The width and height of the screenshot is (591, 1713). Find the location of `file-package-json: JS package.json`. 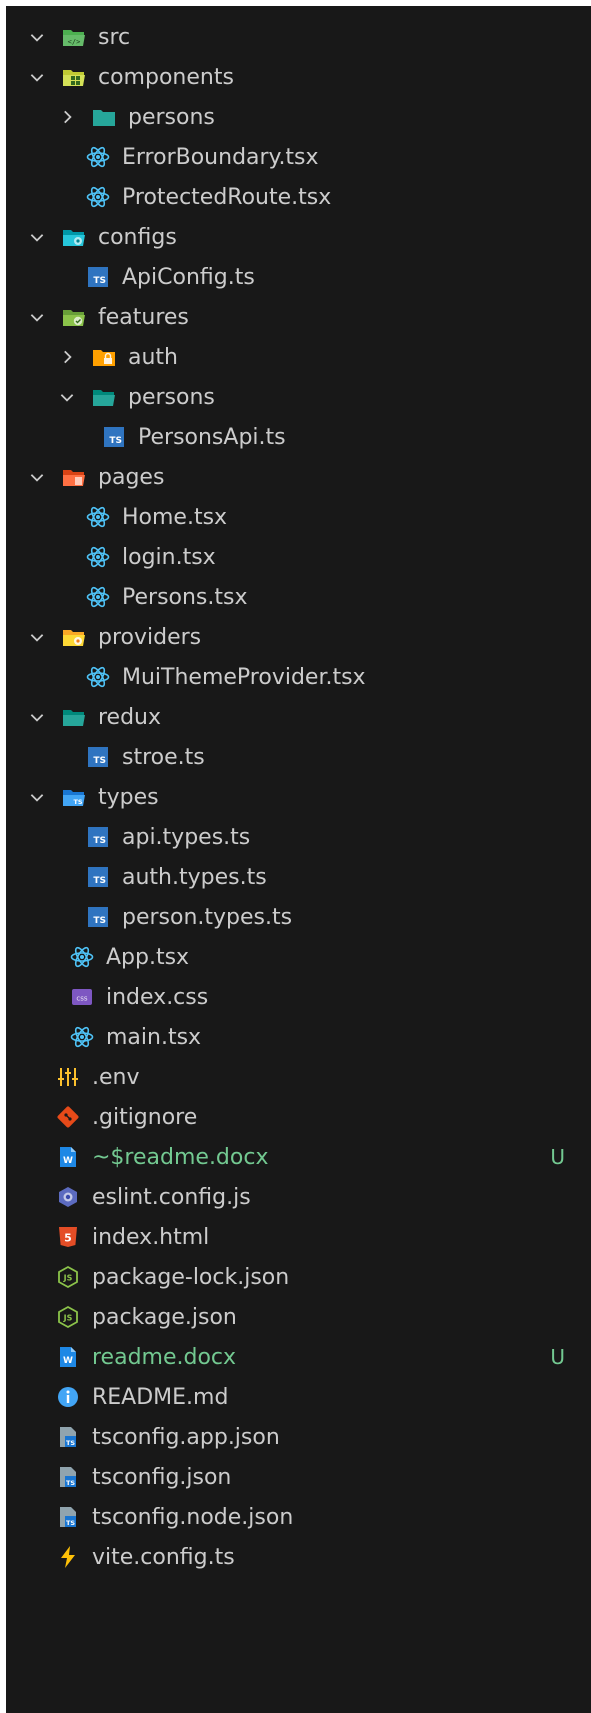

file-package-json: JS package.json is located at coordinates (298, 1317).